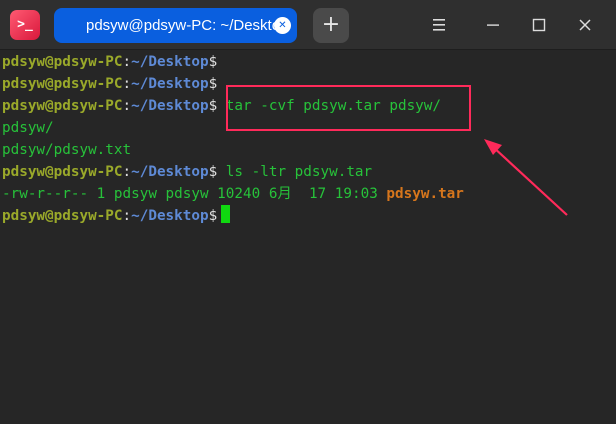 The image size is (616, 424). Describe the element at coordinates (526, 177) in the screenshot. I see `annotation-arrow` at that location.